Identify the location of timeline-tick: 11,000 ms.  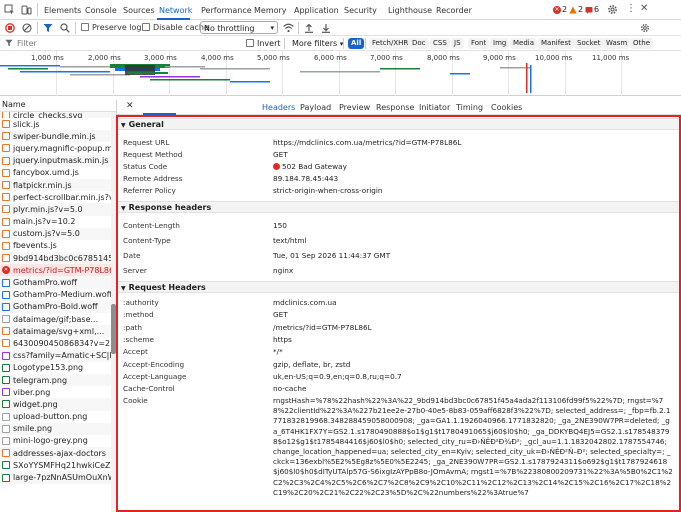
(611, 58).